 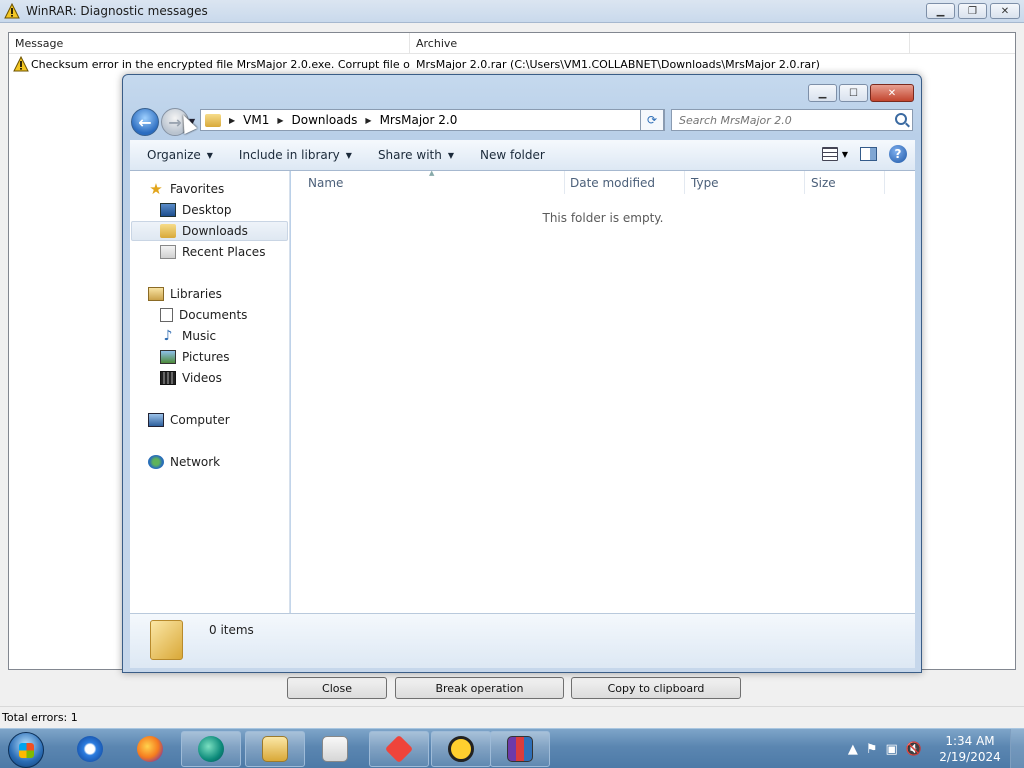 I want to click on include-in-library-menu: Include in library ▼, so click(x=295, y=155).